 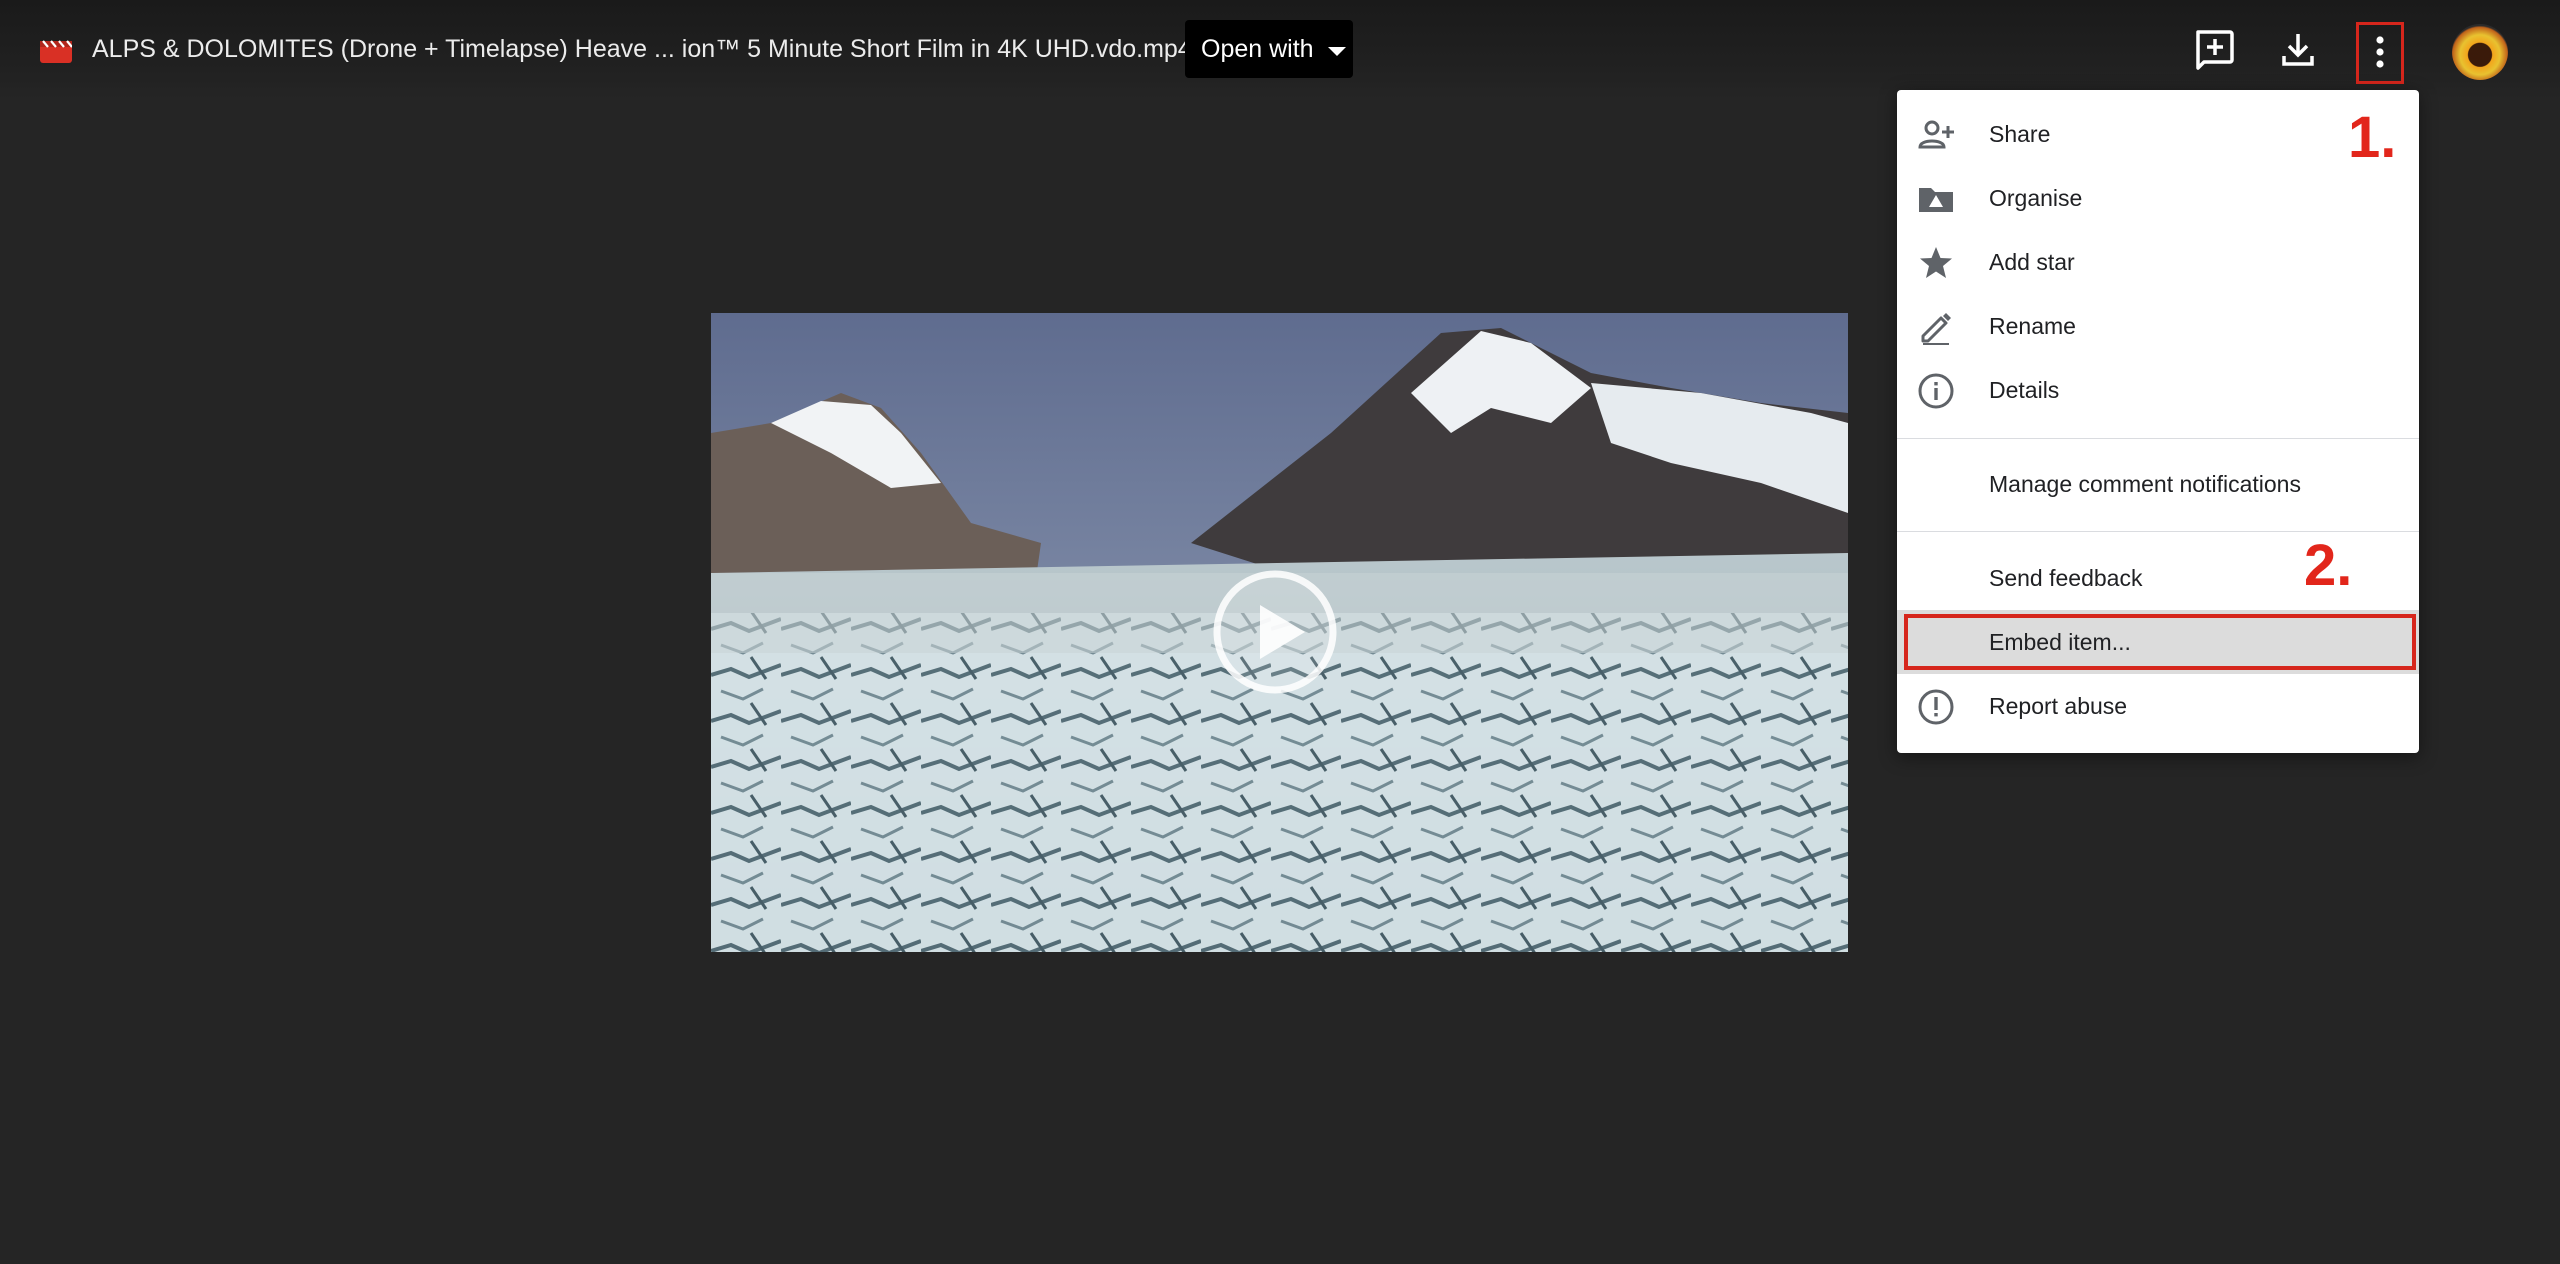 What do you see at coordinates (2158, 134) in the screenshot?
I see `menu-item-share: Share` at bounding box center [2158, 134].